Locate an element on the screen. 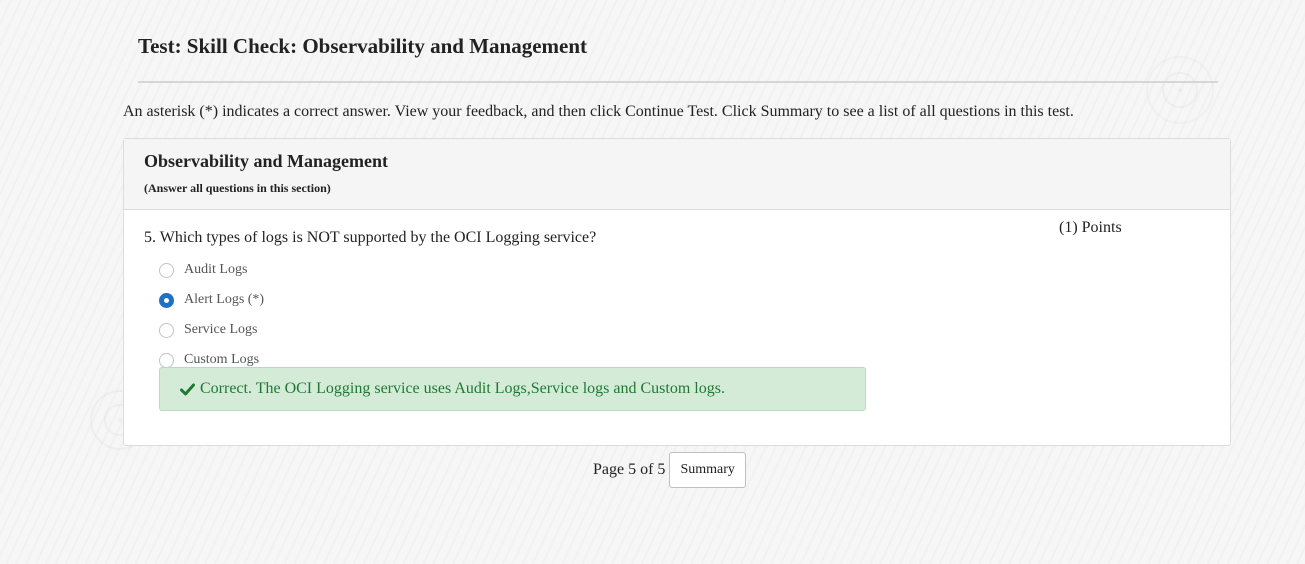 Image resolution: width=1305 pixels, height=564 pixels. section-subtitle: (Answer all questions in this section) is located at coordinates (237, 188).